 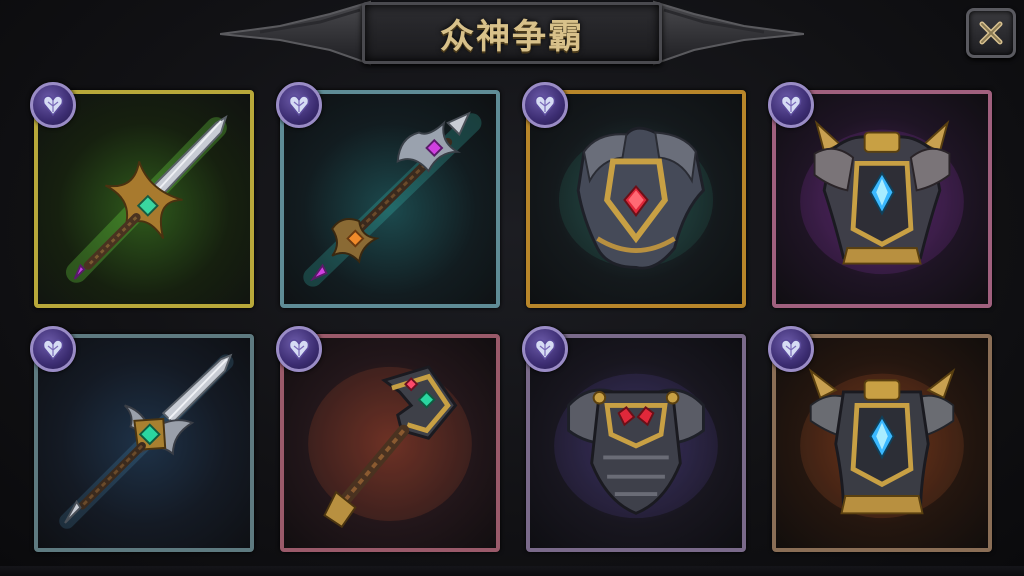 What do you see at coordinates (512, 571) in the screenshot?
I see `next-row-peek` at bounding box center [512, 571].